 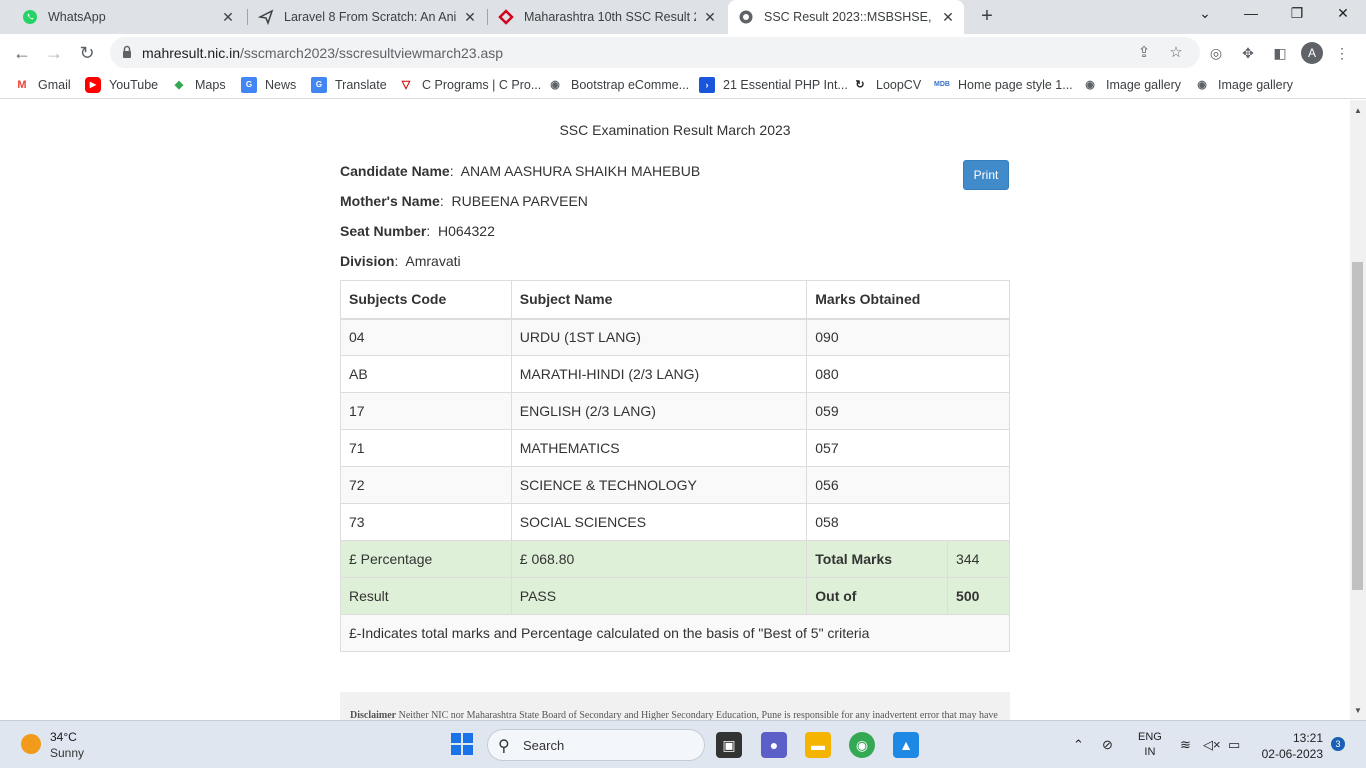 What do you see at coordinates (846, 17) in the screenshot?
I see `tab-ssc-result-active: SSC Result 2023::MSBSHSE, PUNE ✕` at bounding box center [846, 17].